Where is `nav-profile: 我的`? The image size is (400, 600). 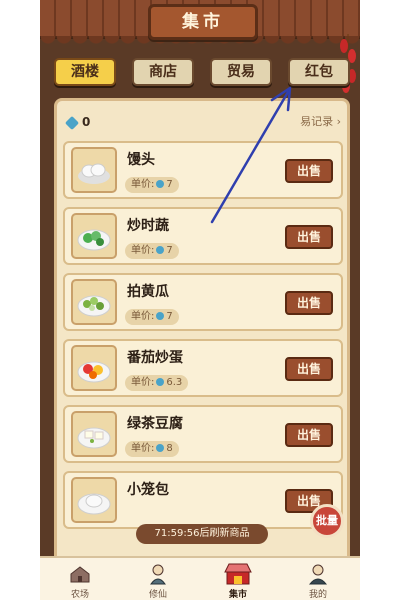
nav-profile: 我的 is located at coordinates (318, 581).